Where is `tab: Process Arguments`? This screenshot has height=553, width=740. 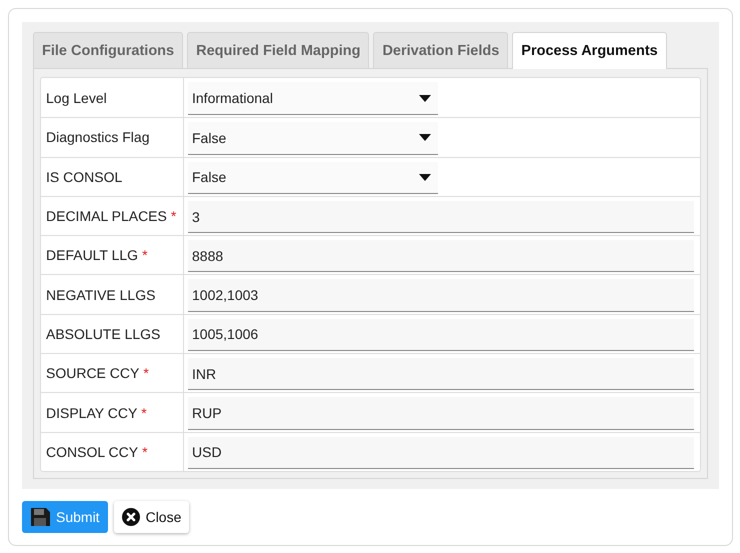
tab: Process Arguments is located at coordinates (589, 50).